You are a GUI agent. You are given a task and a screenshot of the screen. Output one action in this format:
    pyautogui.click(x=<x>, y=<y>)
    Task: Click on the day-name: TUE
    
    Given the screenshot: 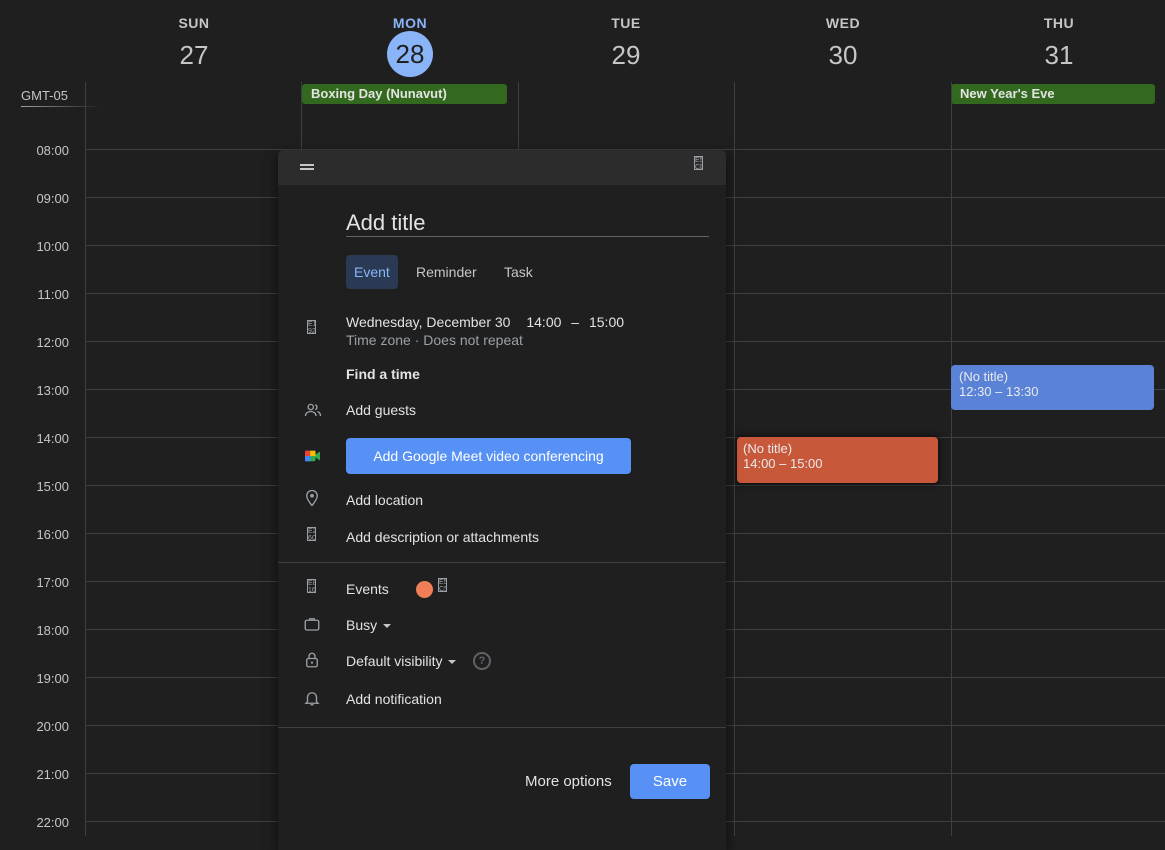 What is the action you would take?
    pyautogui.click(x=626, y=23)
    